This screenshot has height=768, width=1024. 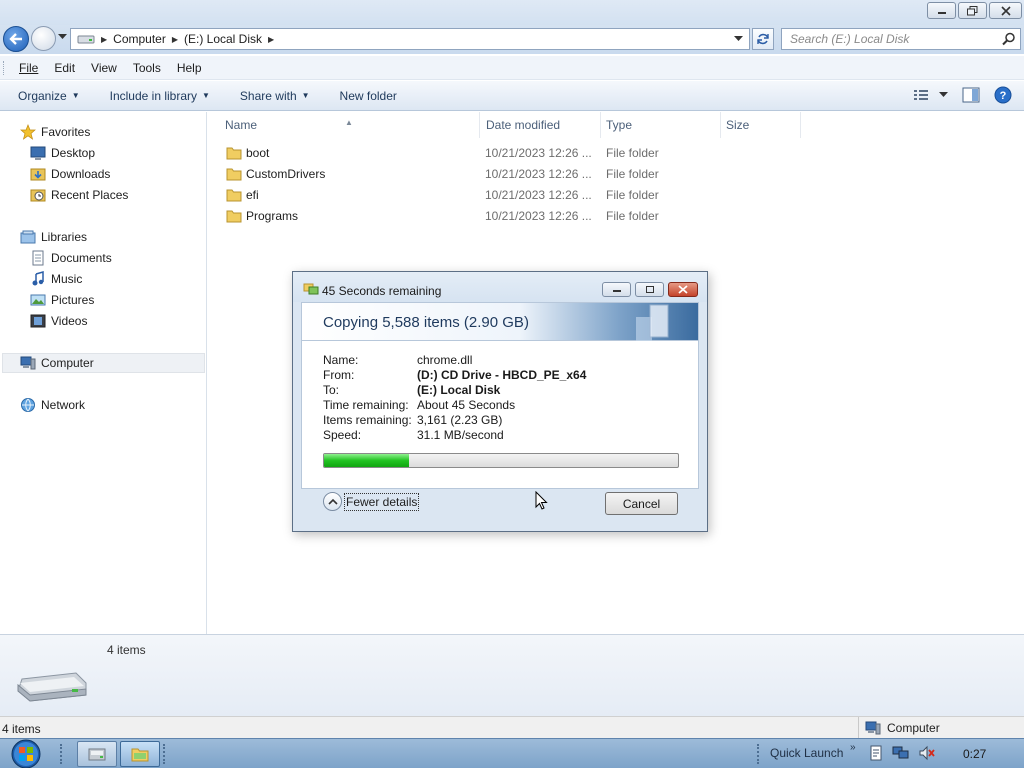 I want to click on column-name: Name ▲, so click(x=344, y=125).